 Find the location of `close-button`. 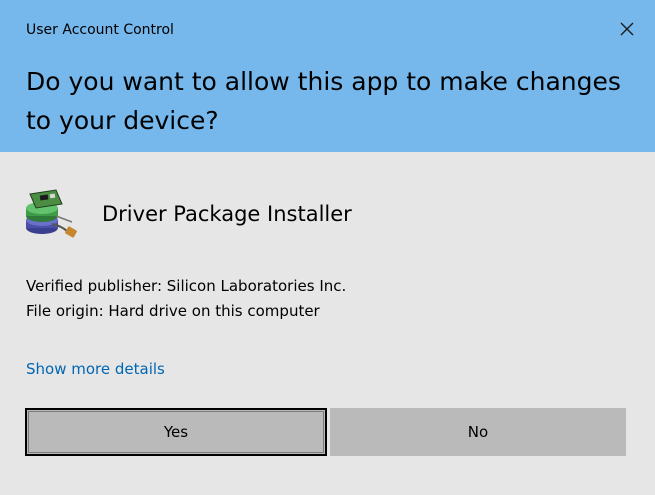

close-button is located at coordinates (627, 29).